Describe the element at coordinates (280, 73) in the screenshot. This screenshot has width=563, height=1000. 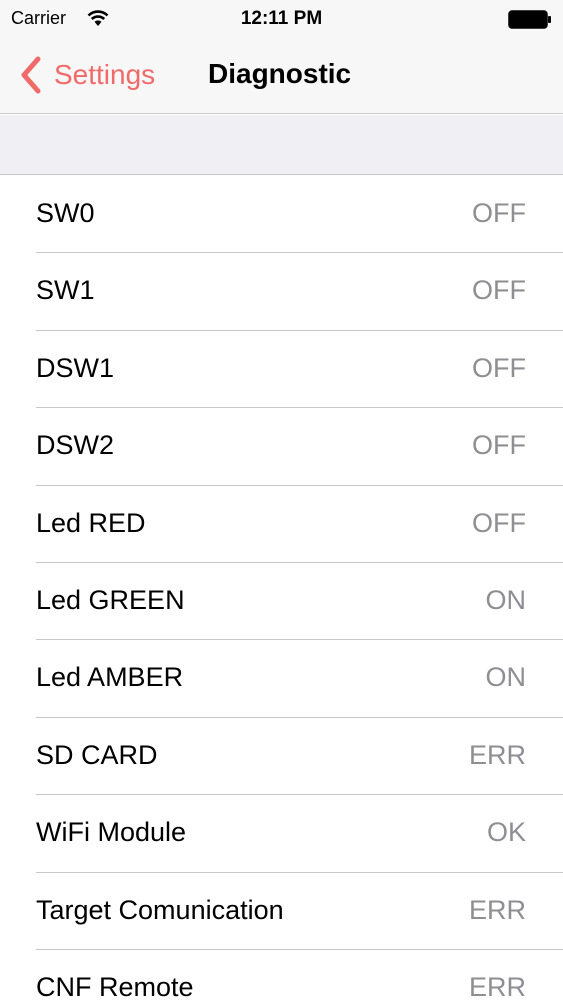
I see `page-title: Diagnostic` at that location.